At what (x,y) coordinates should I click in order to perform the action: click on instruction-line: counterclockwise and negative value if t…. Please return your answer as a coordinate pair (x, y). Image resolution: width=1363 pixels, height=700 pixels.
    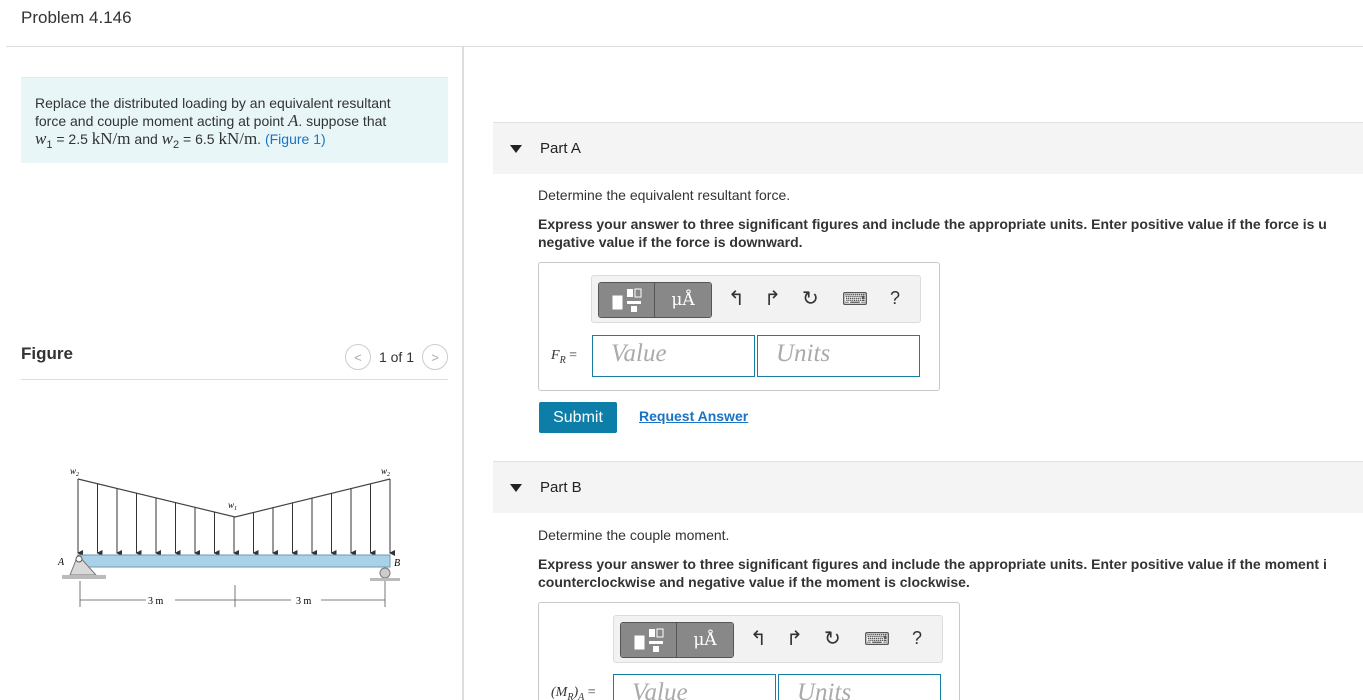
    Looking at the image, I should click on (754, 582).